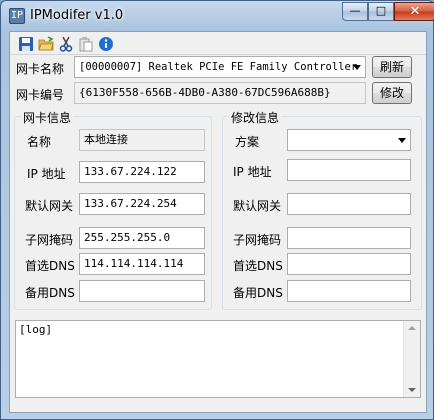 The width and height of the screenshot is (434, 420). I want to click on info-gateway-label: 默认网关, so click(49, 206).